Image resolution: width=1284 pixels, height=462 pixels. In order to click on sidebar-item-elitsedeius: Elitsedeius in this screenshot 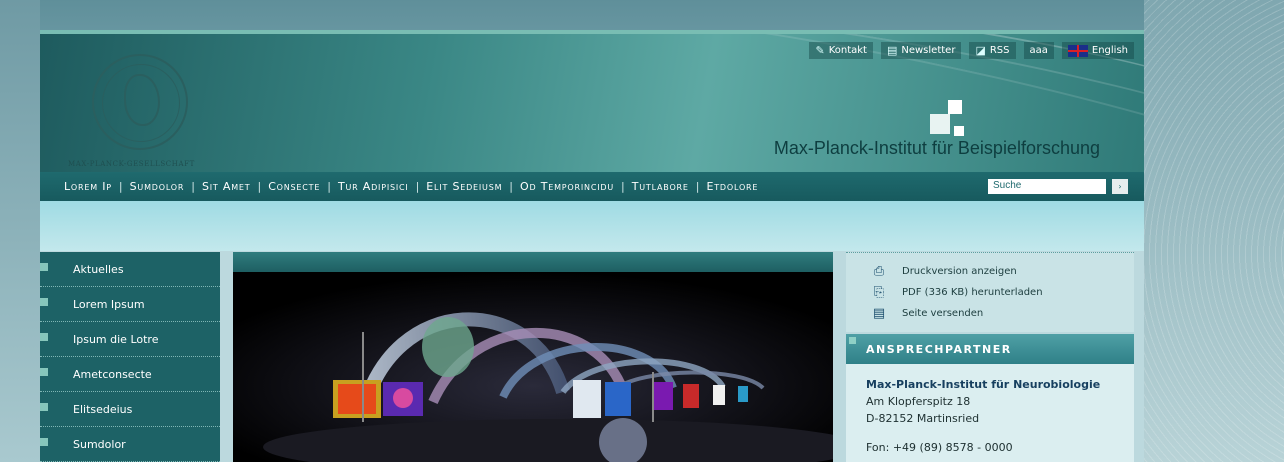, I will do `click(130, 409)`.